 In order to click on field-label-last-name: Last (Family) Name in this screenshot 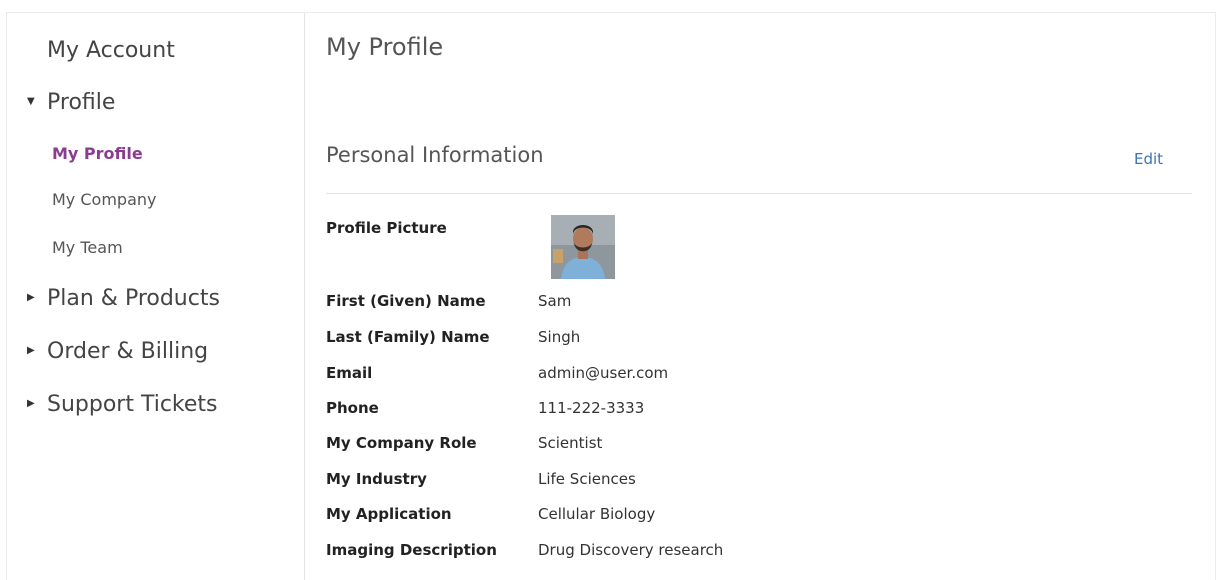, I will do `click(408, 337)`.